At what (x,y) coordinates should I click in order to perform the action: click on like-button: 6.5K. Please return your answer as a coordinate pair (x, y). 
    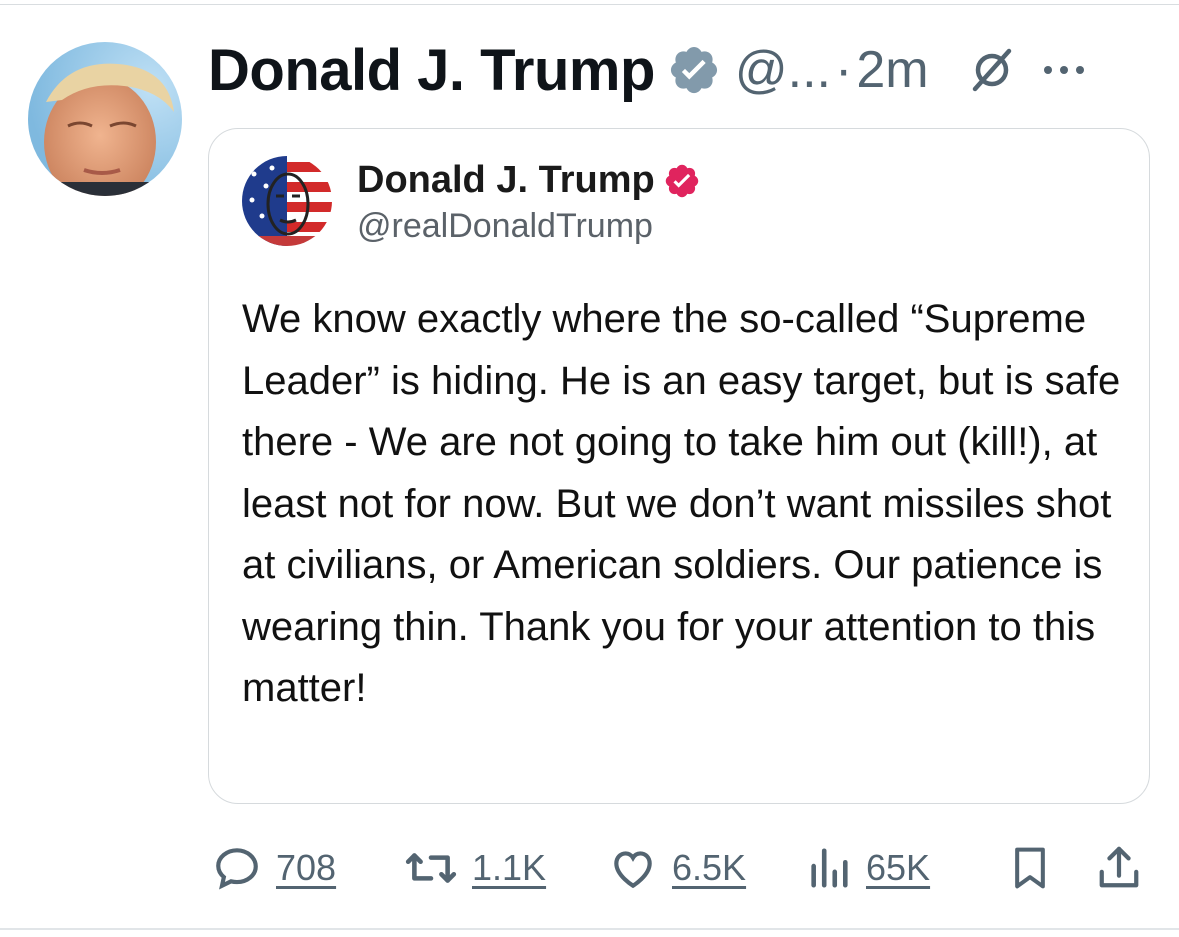
    Looking at the image, I should click on (677, 868).